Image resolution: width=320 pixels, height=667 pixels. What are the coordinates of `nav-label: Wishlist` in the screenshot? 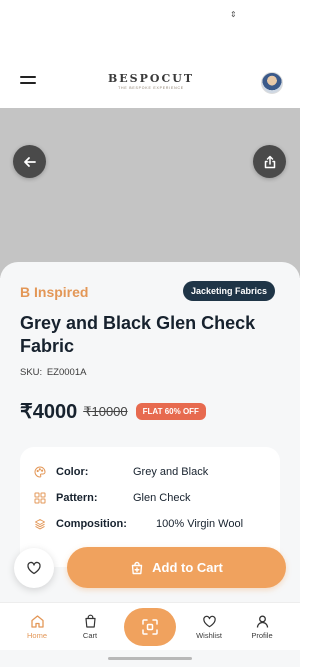 It's located at (209, 635).